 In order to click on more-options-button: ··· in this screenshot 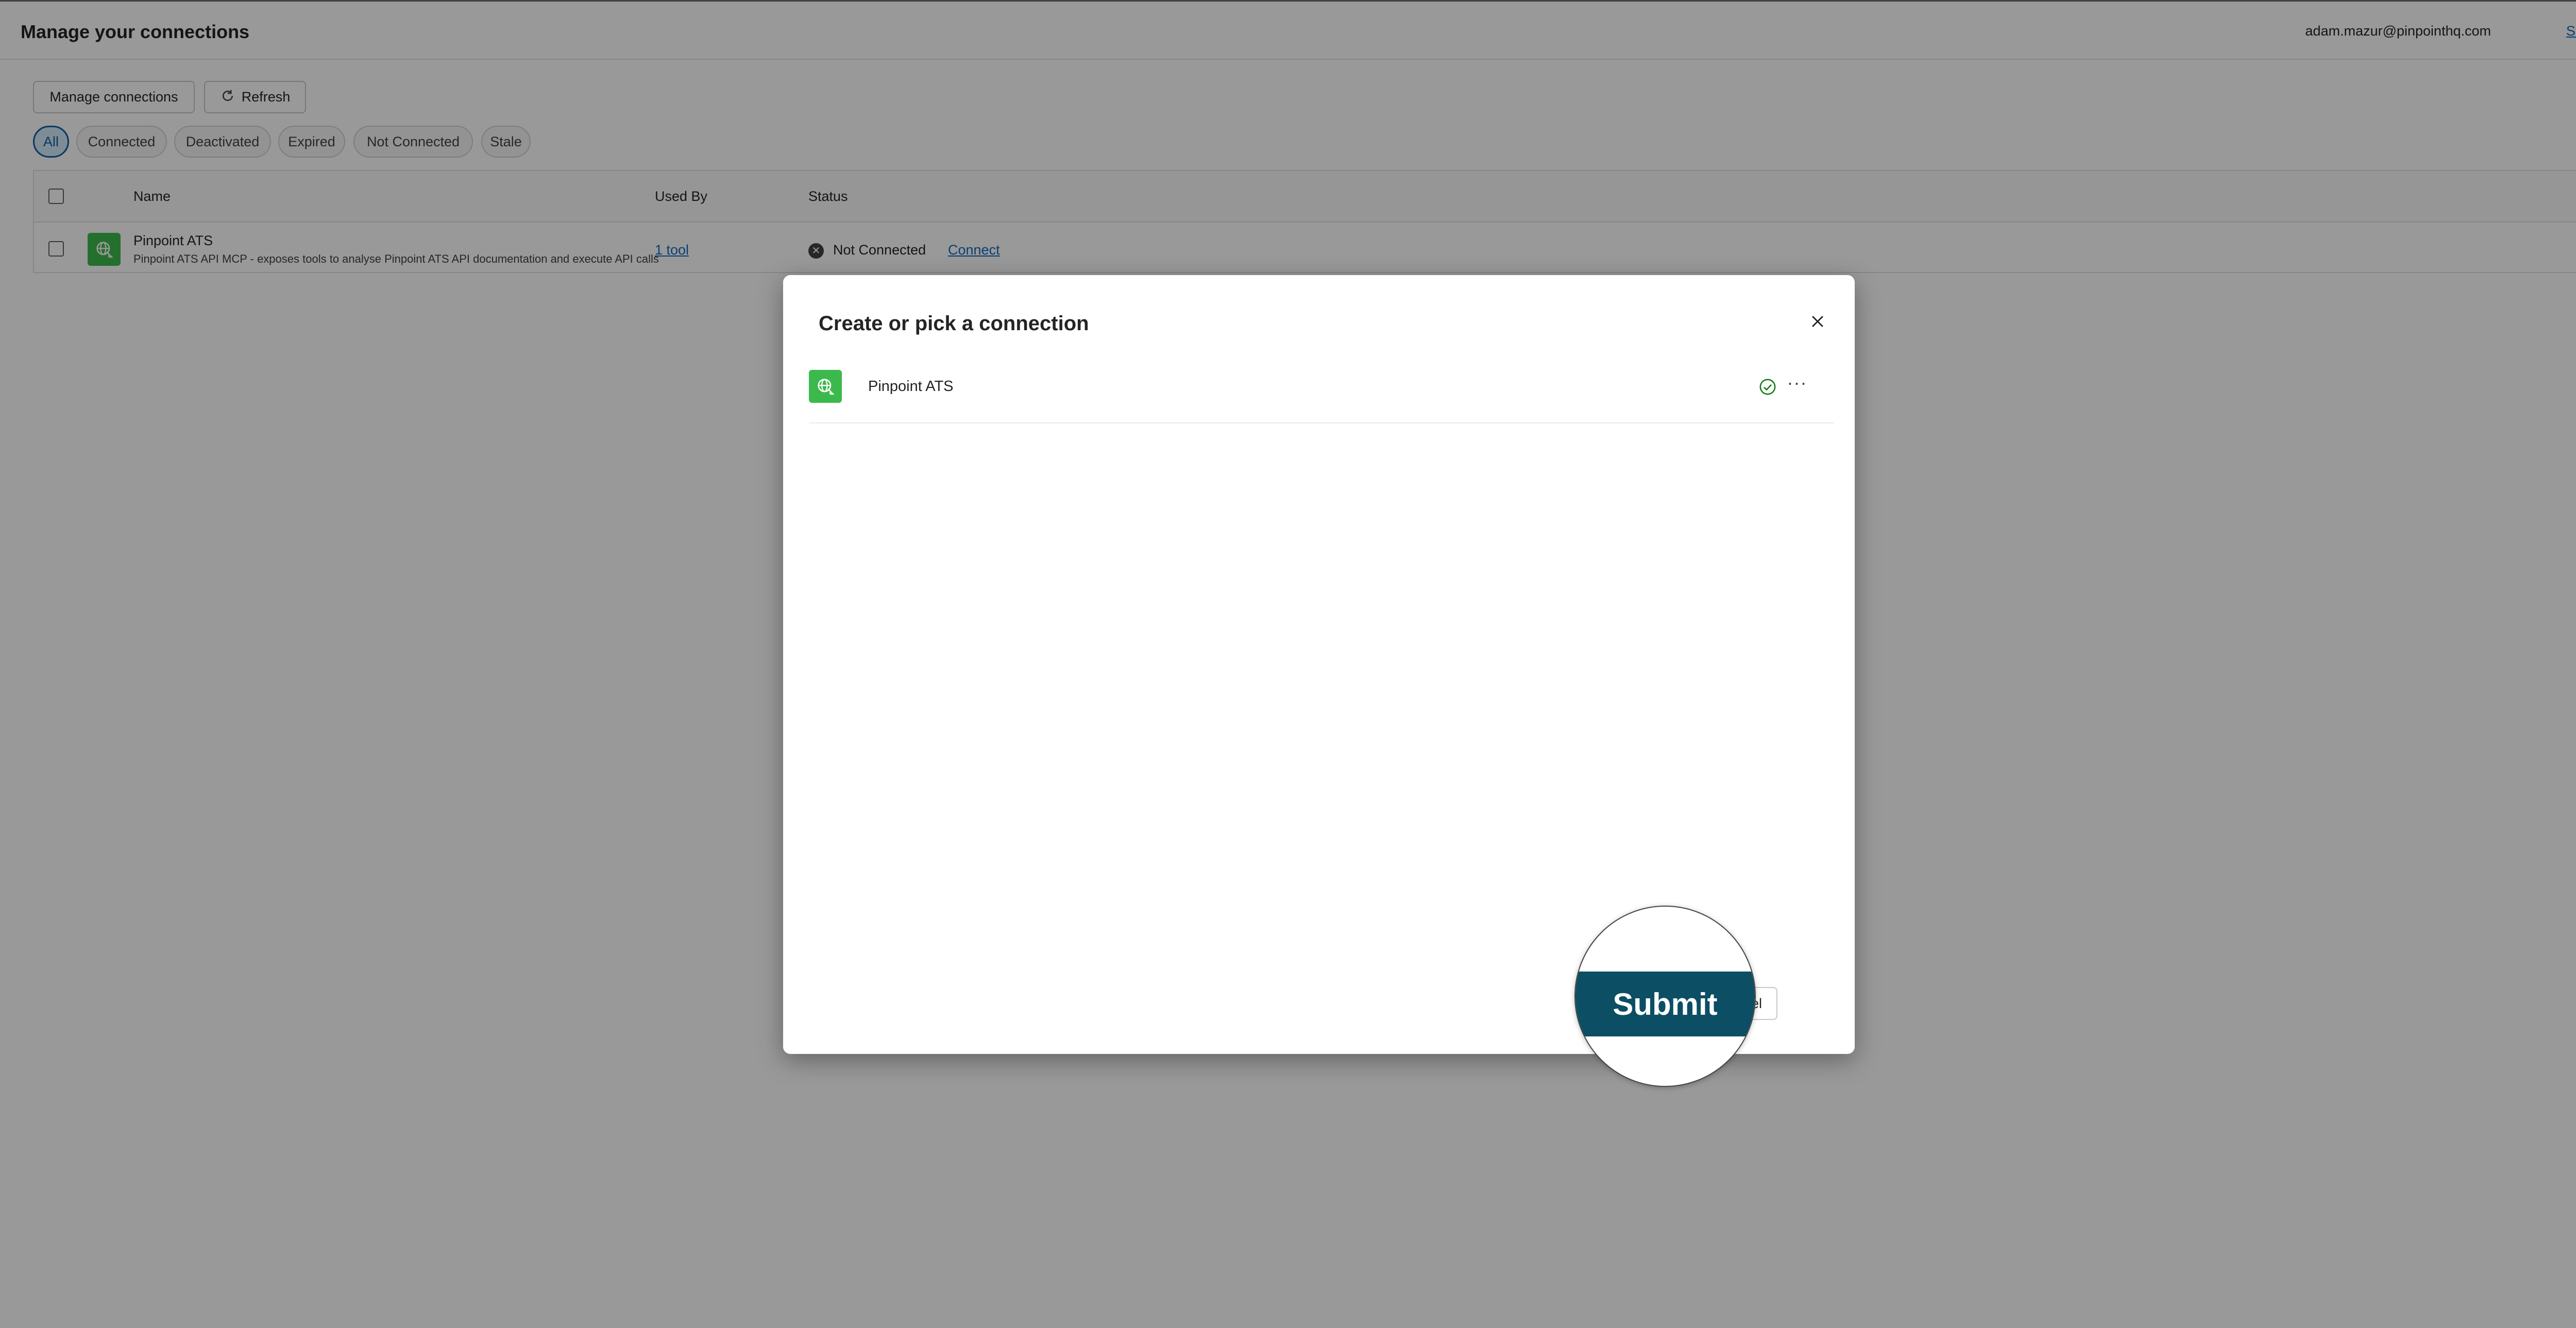, I will do `click(1797, 385)`.